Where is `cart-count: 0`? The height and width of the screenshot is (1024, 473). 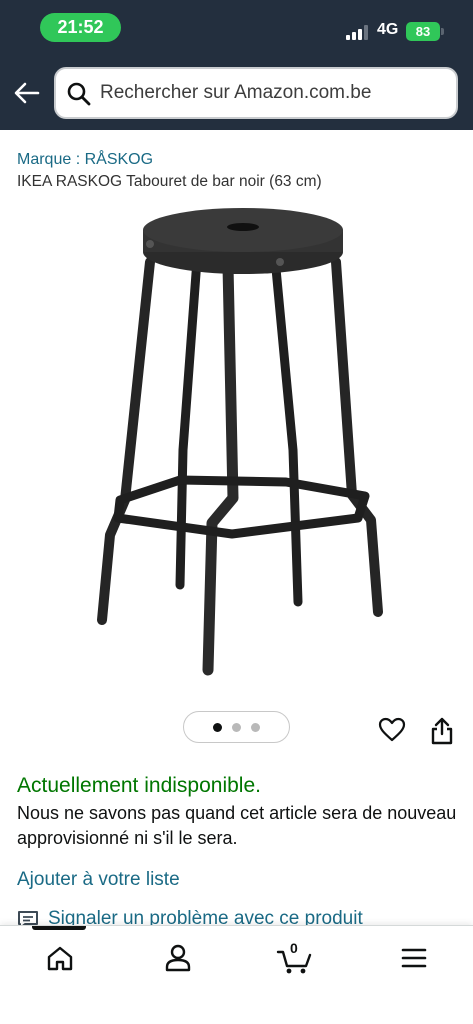
cart-count: 0 is located at coordinates (294, 948).